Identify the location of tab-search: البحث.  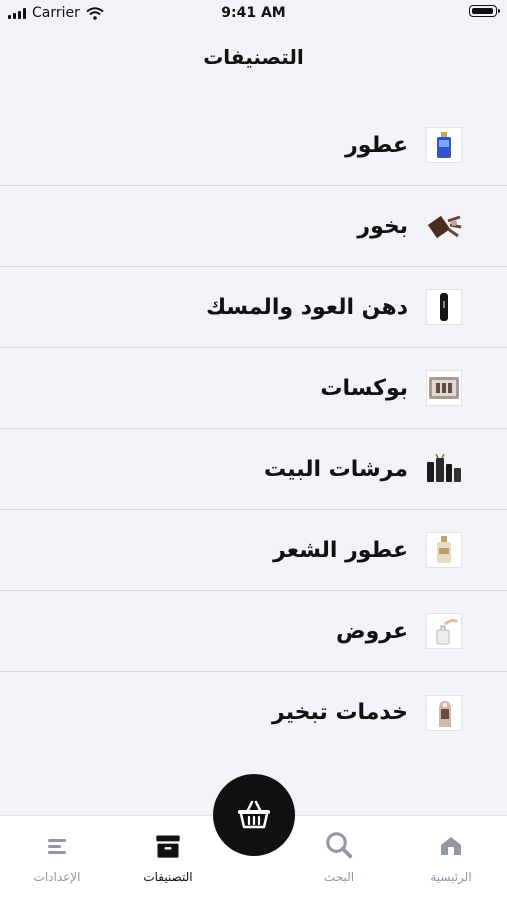
(339, 858).